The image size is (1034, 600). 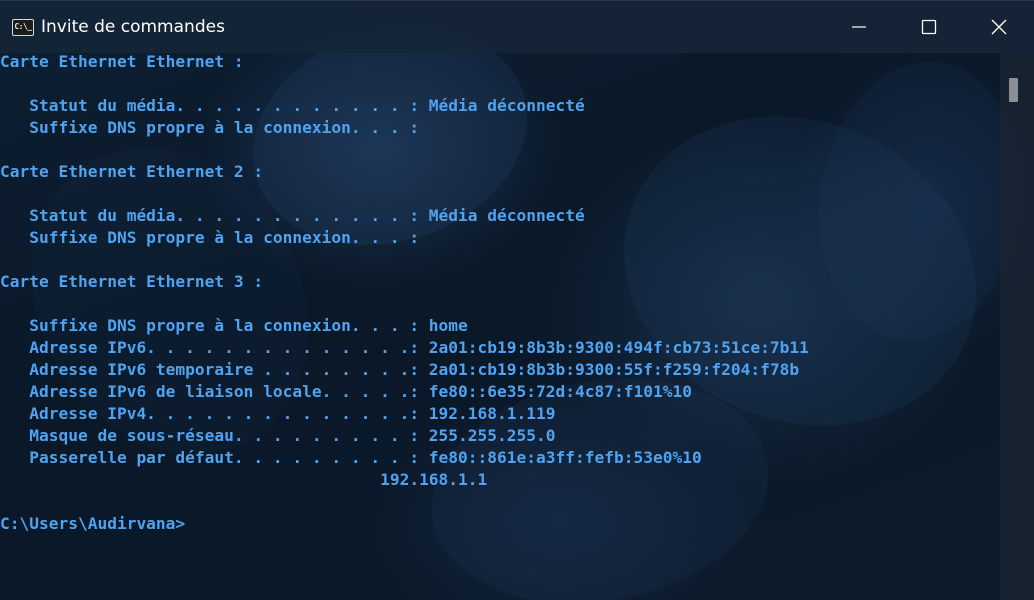 I want to click on cmd-icon: C:\_, so click(x=23, y=27).